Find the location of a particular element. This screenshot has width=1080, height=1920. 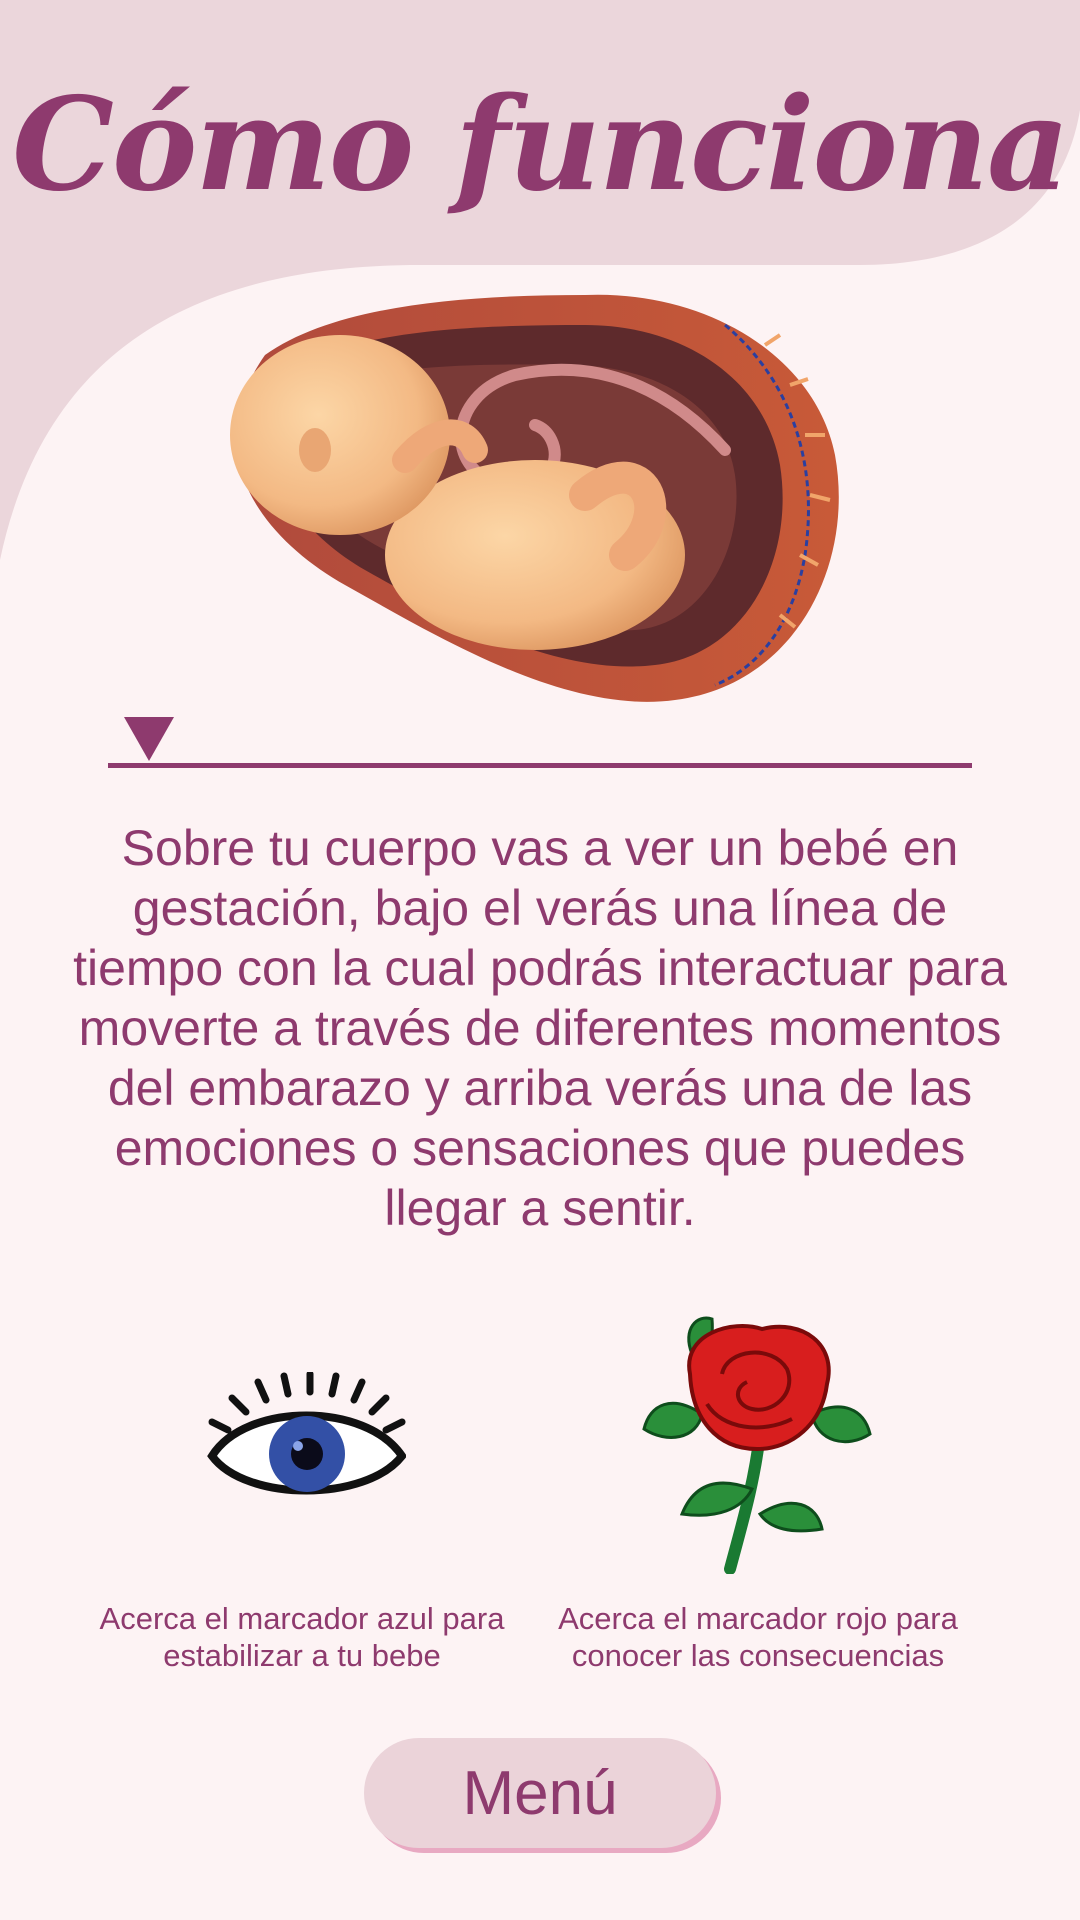

eye-marker-icon is located at coordinates (306, 1433).